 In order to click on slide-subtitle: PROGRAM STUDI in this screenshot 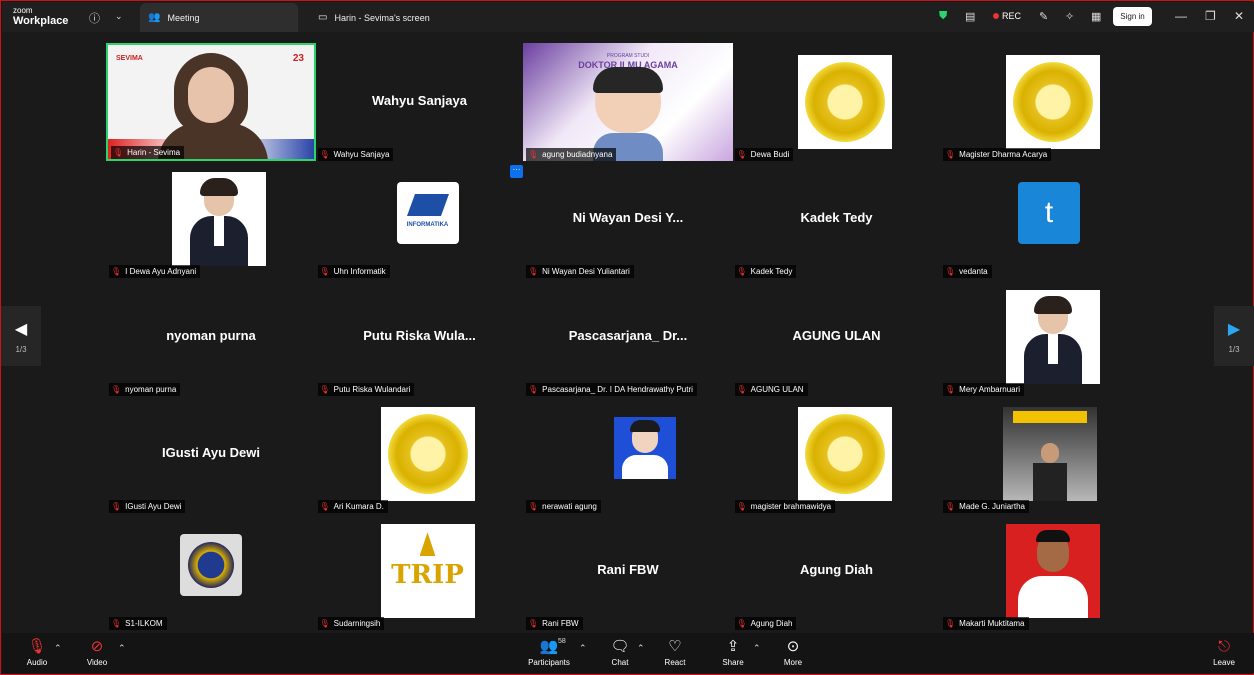, I will do `click(628, 56)`.